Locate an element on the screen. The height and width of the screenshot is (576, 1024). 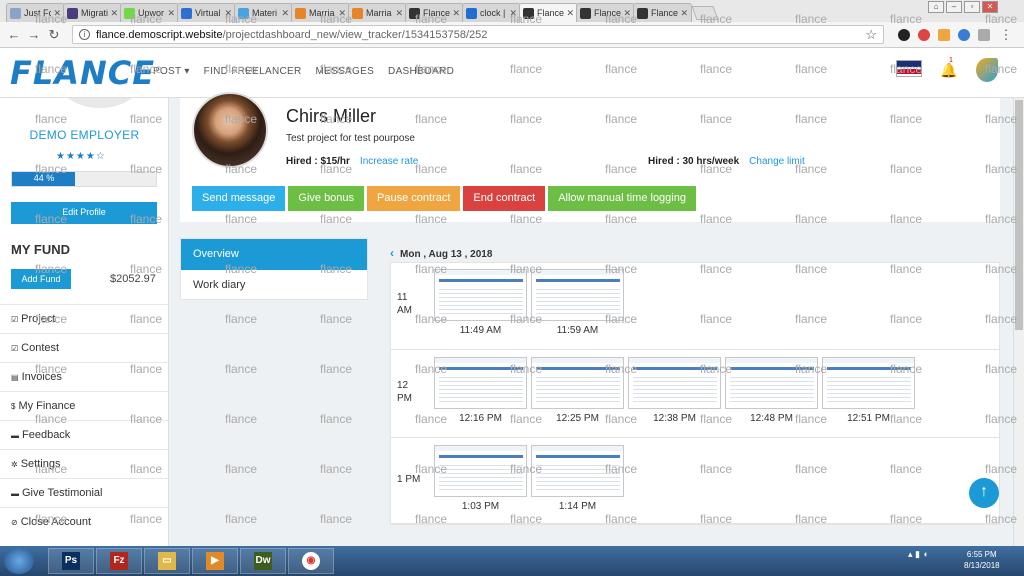
tab-overview: Overview is located at coordinates (274, 254).